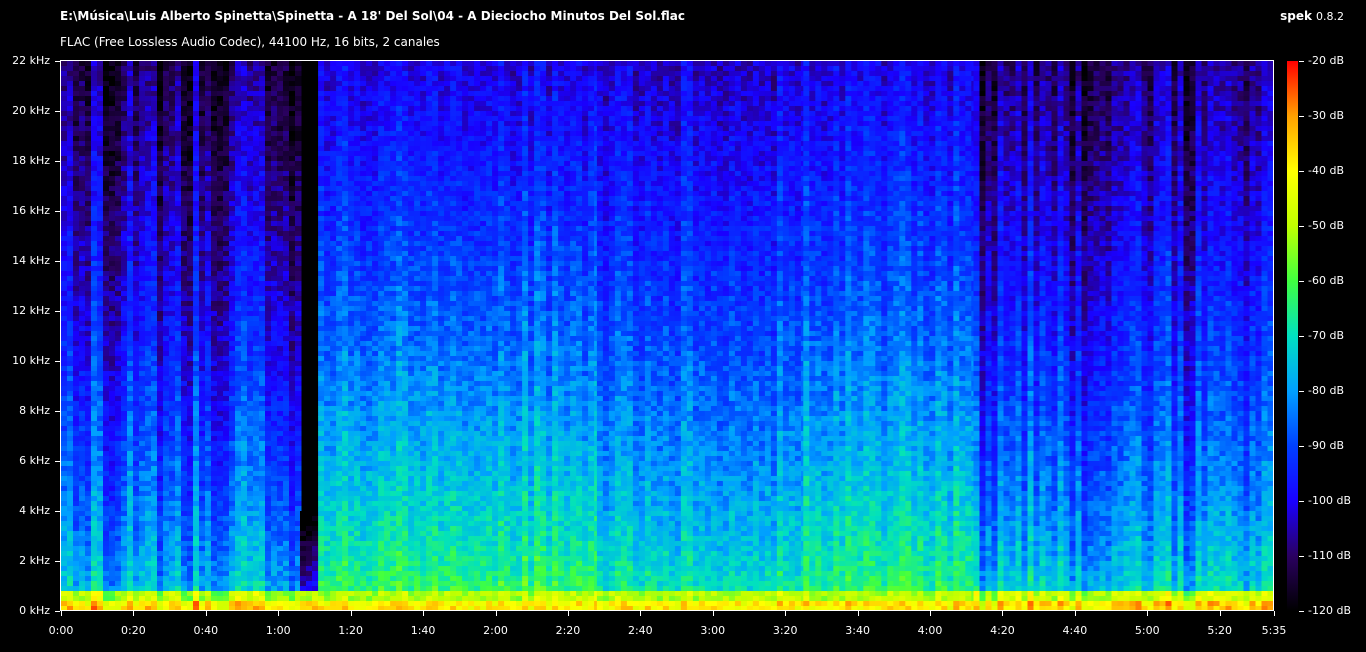  What do you see at coordinates (423, 630) in the screenshot?
I see `x-tick-label: 1:40` at bounding box center [423, 630].